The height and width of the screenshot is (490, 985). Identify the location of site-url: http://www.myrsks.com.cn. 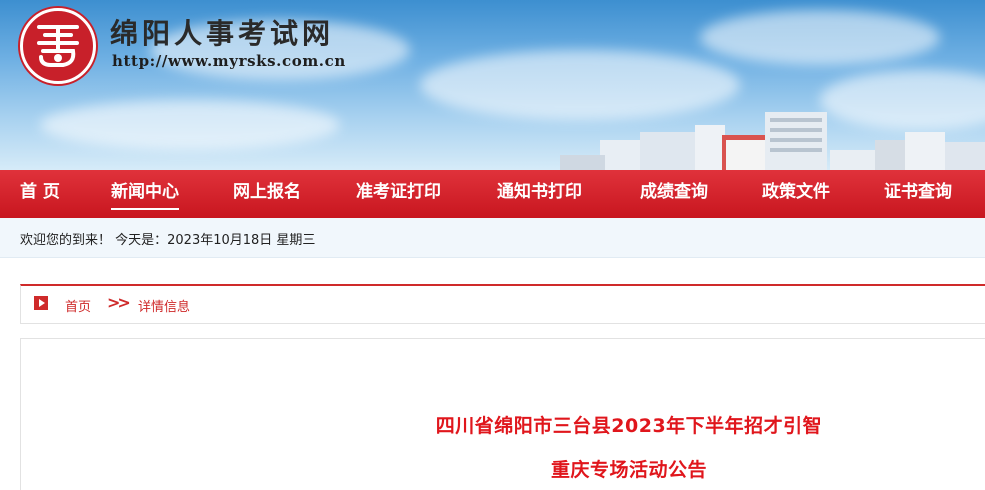
(229, 61).